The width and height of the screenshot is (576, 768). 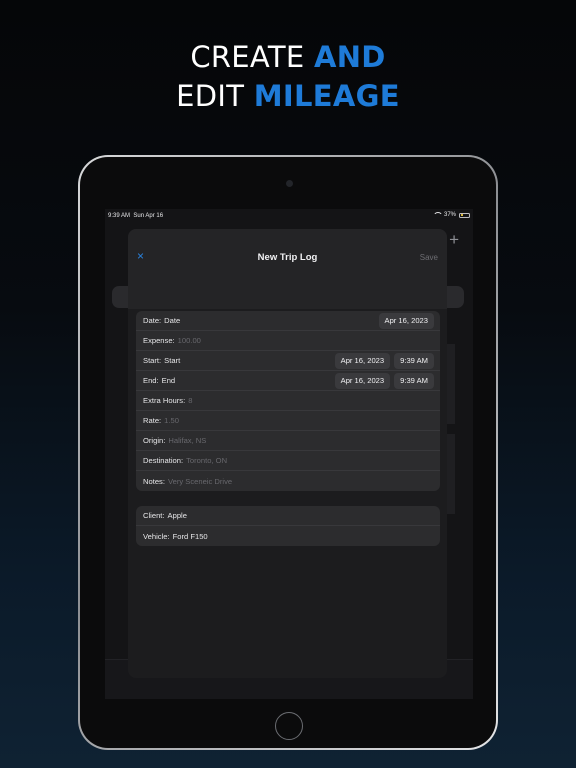 What do you see at coordinates (278, 400) in the screenshot?
I see `extra-hours-input` at bounding box center [278, 400].